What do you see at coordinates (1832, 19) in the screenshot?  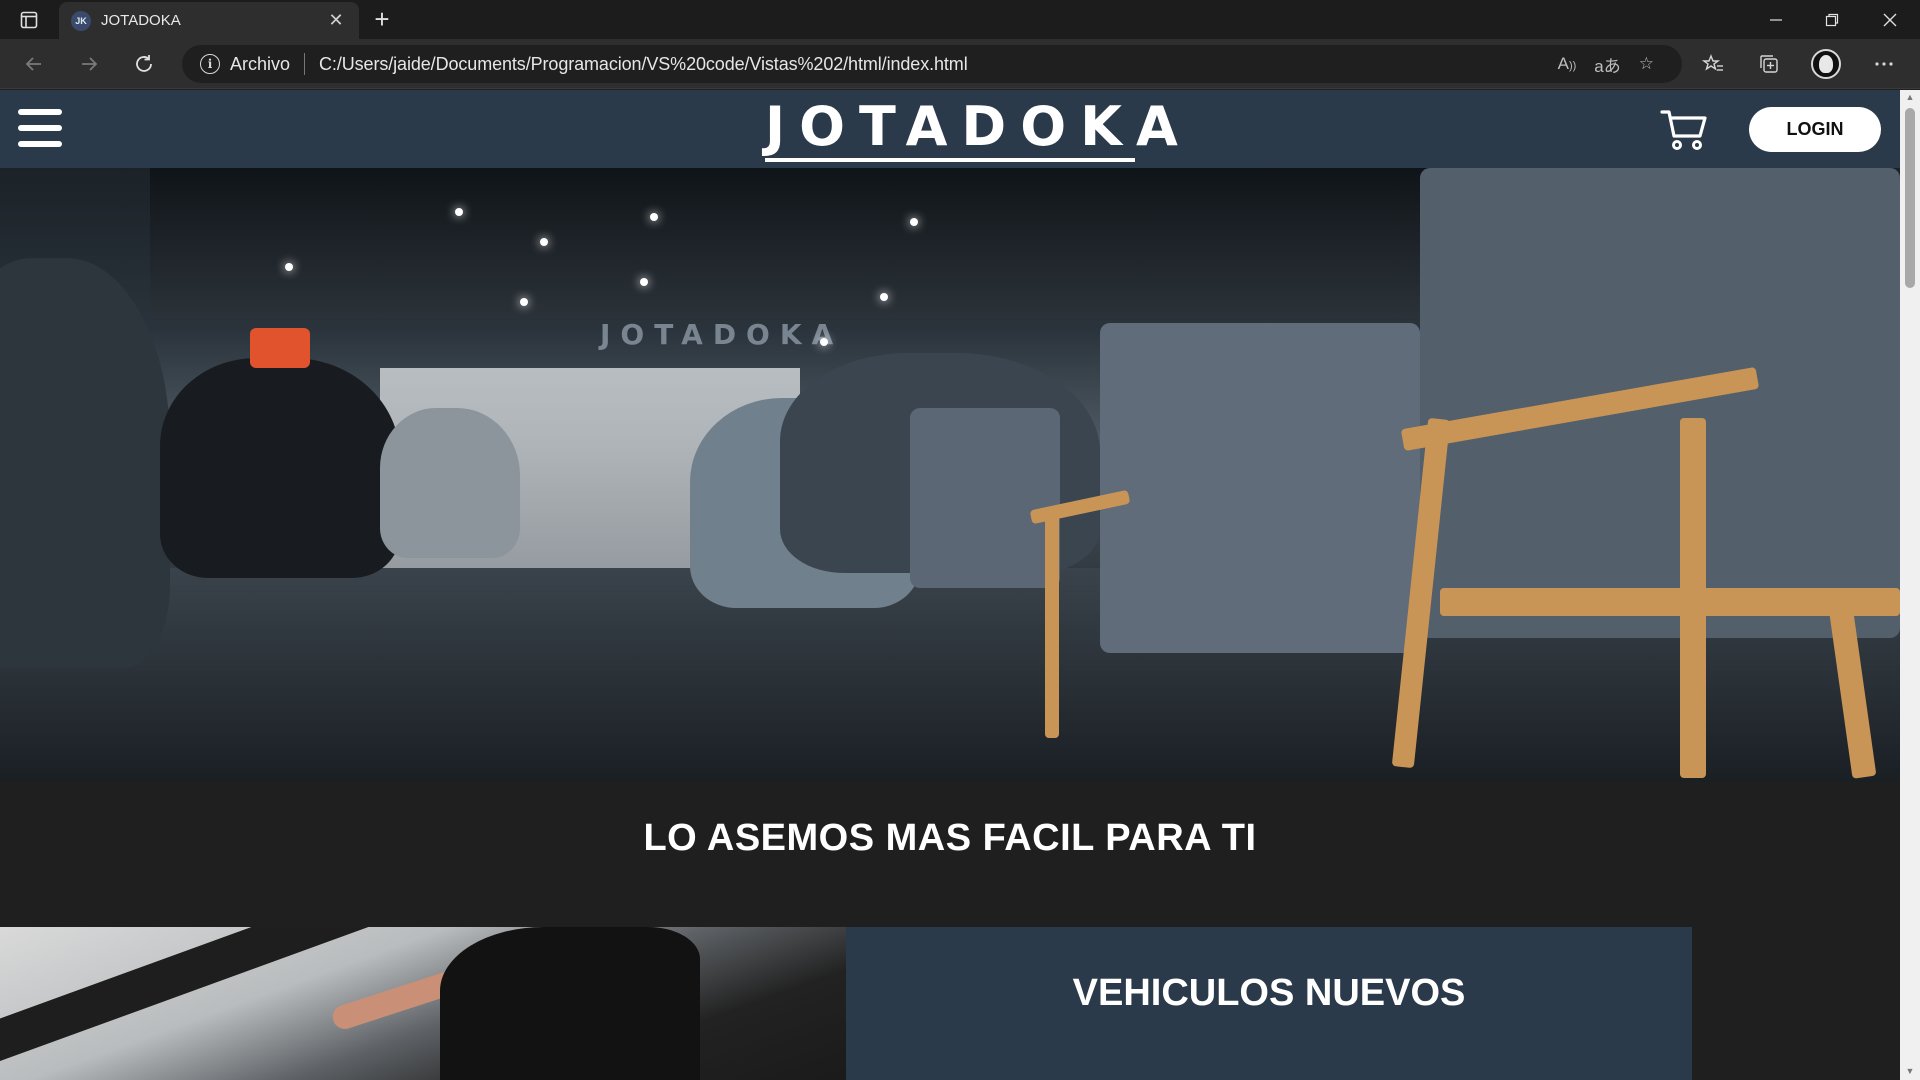 I see `restore-icon` at bounding box center [1832, 19].